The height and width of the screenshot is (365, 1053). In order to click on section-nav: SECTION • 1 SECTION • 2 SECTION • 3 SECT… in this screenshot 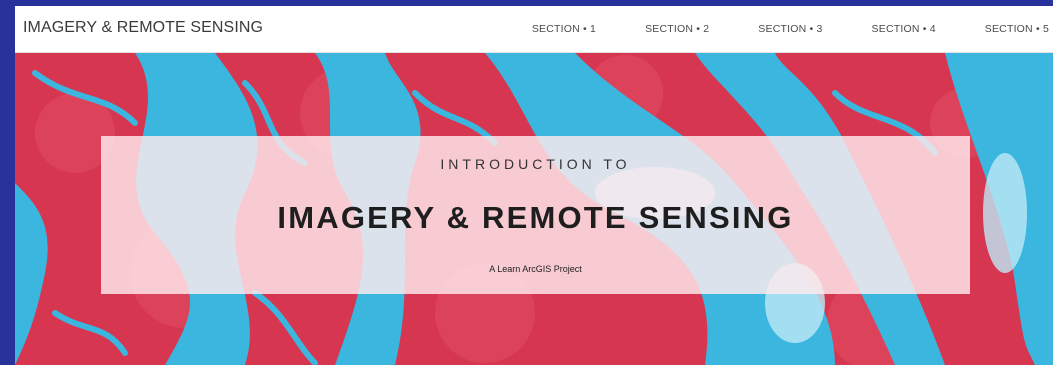, I will do `click(768, 29)`.